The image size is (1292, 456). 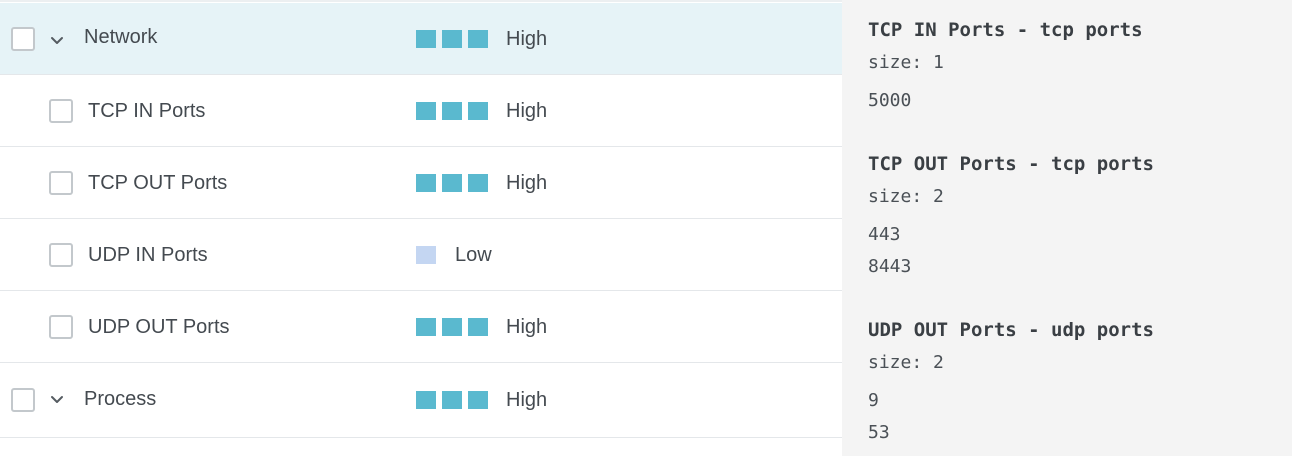 I want to click on list-top-divider, so click(x=421, y=1).